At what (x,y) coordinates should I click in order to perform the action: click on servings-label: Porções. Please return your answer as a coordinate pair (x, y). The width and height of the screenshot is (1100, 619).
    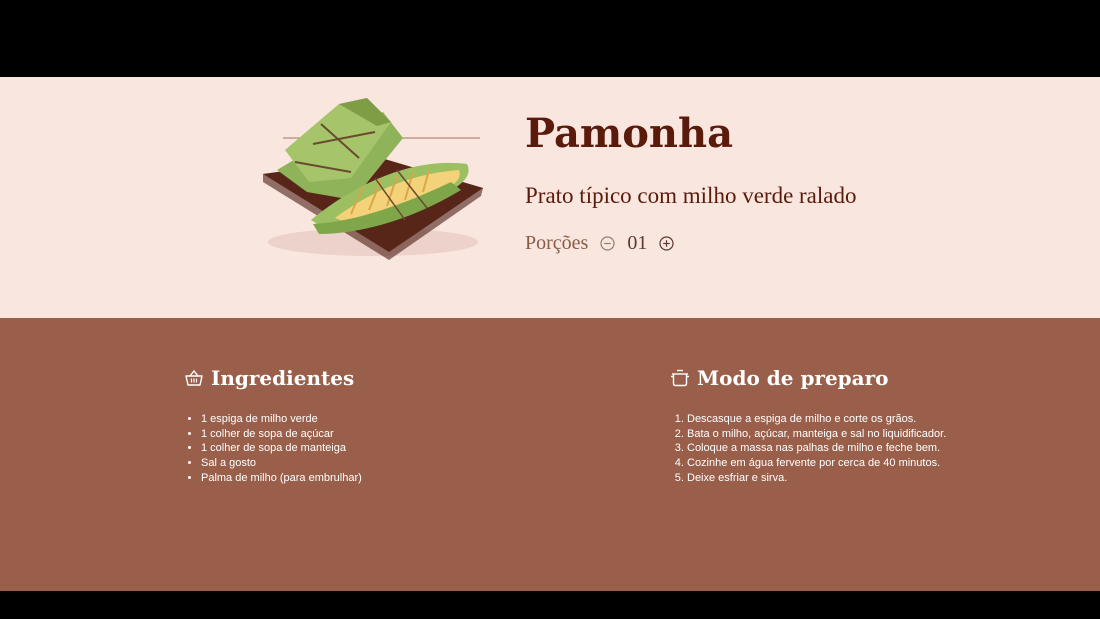
    Looking at the image, I should click on (557, 242).